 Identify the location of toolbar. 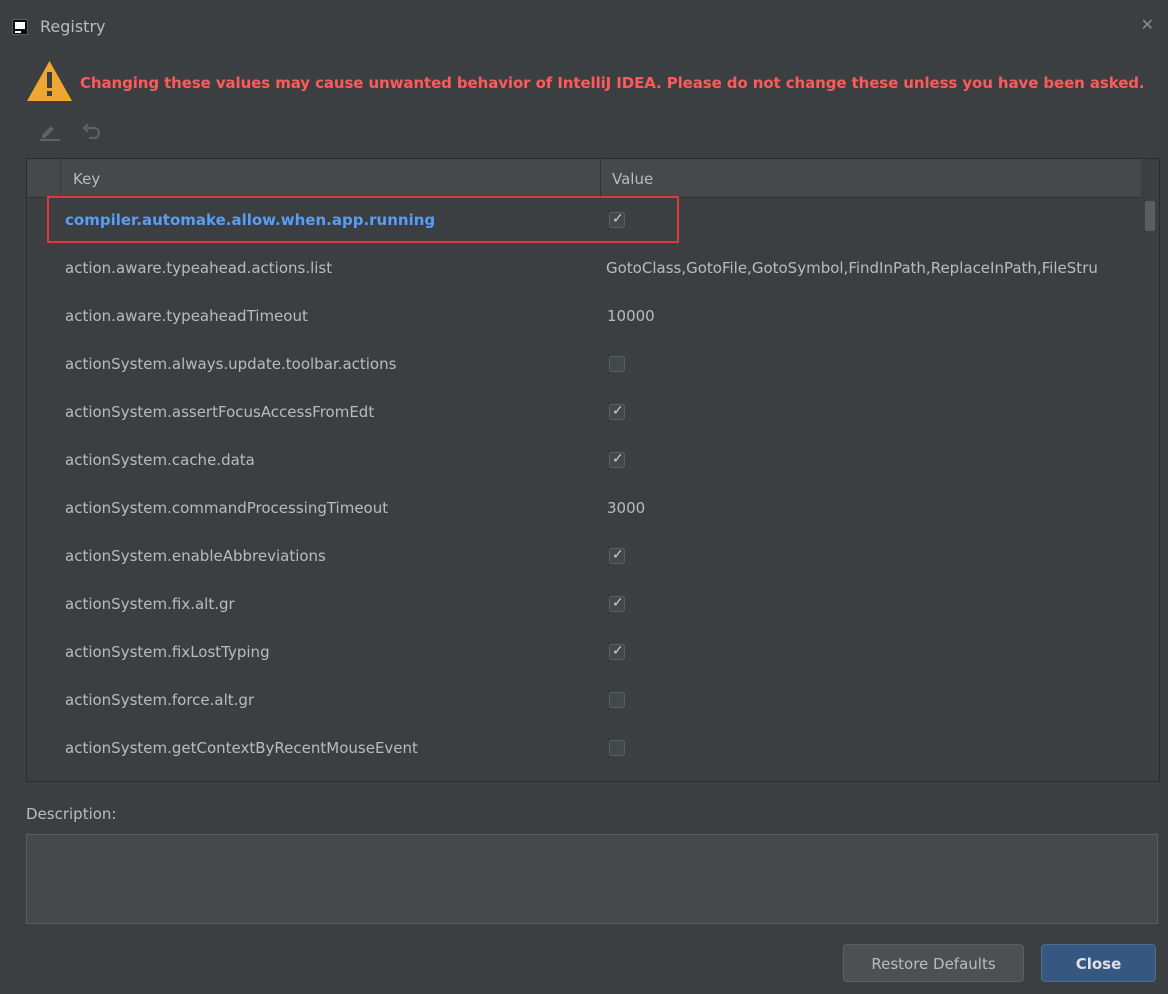
(78, 132).